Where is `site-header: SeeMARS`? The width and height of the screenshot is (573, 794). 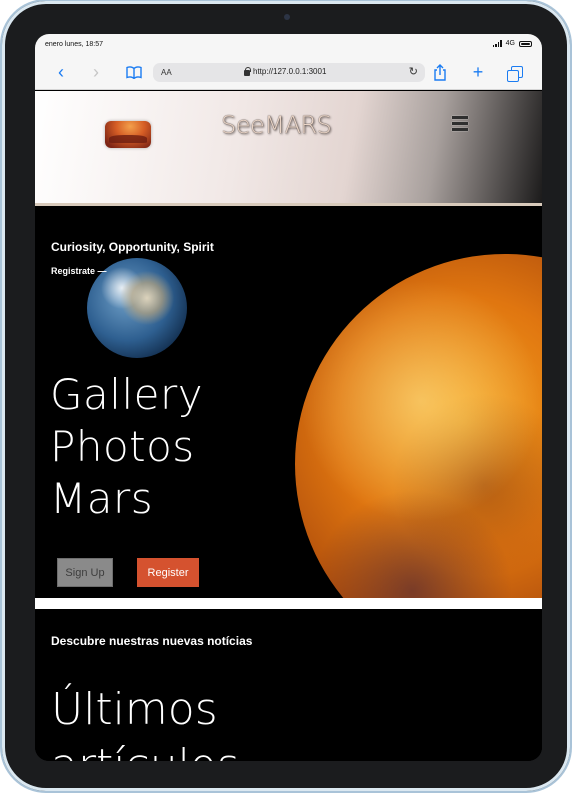
site-header: SeeMARS is located at coordinates (288, 148).